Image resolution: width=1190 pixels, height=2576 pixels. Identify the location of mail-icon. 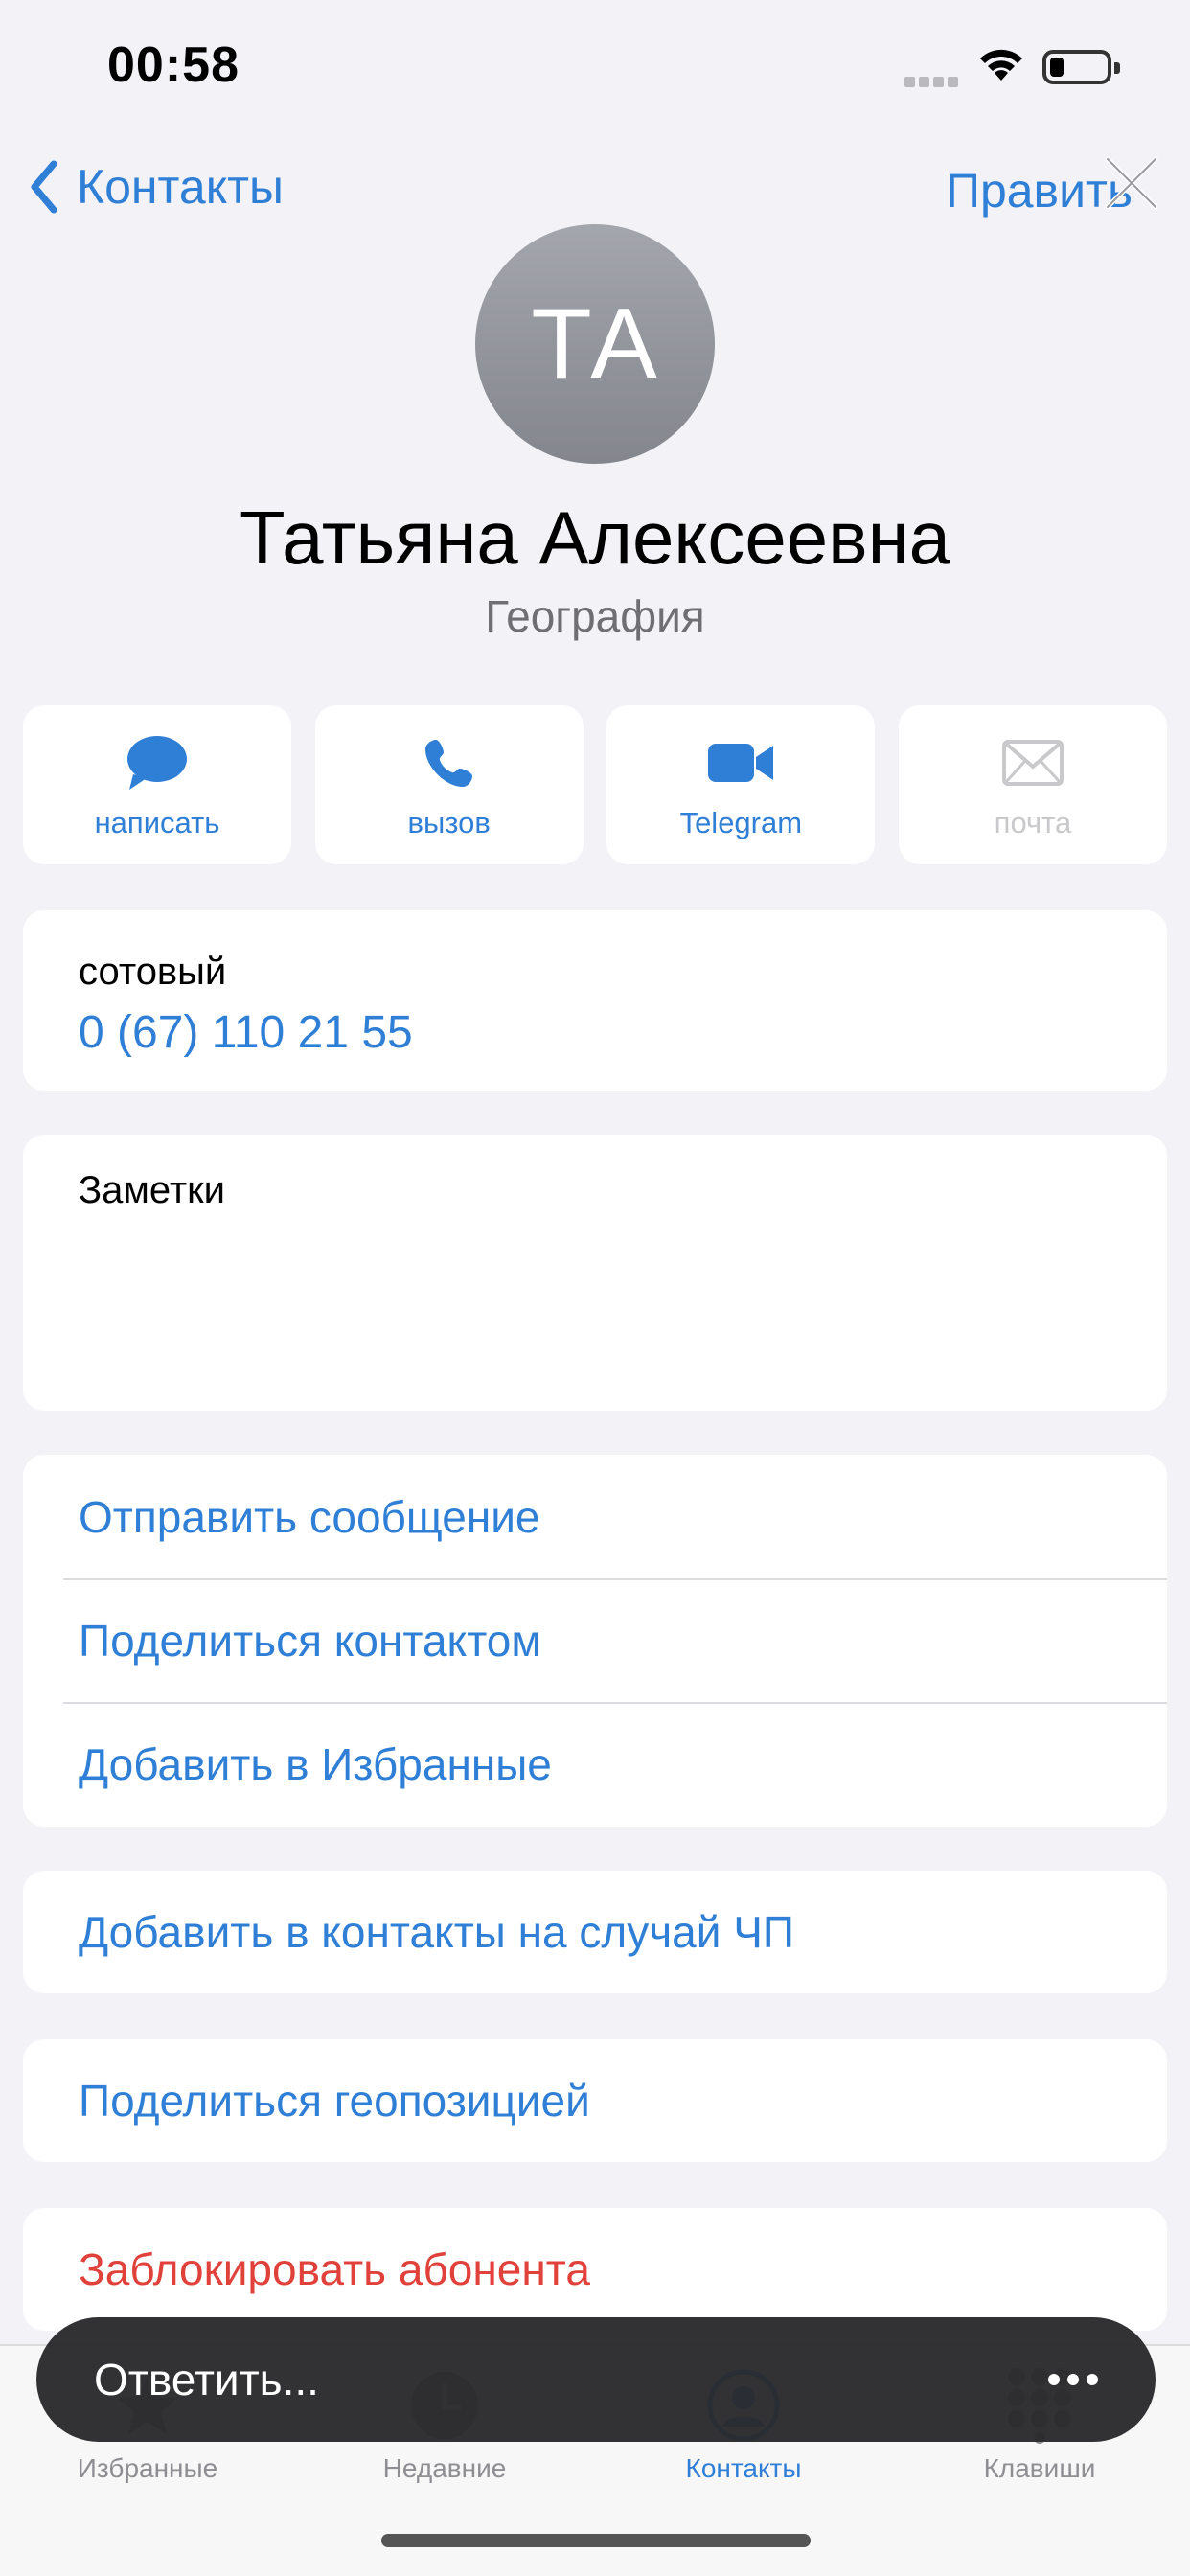
(1033, 762).